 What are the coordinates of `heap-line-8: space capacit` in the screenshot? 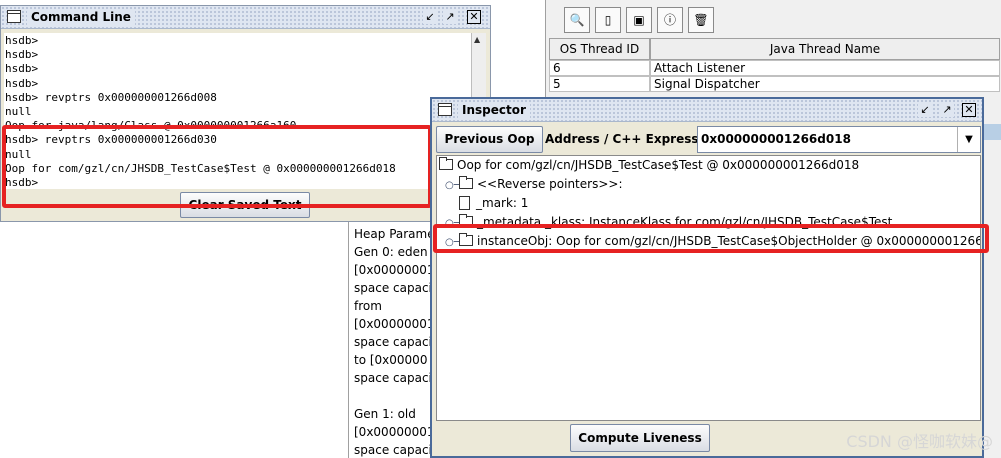 It's located at (393, 378).